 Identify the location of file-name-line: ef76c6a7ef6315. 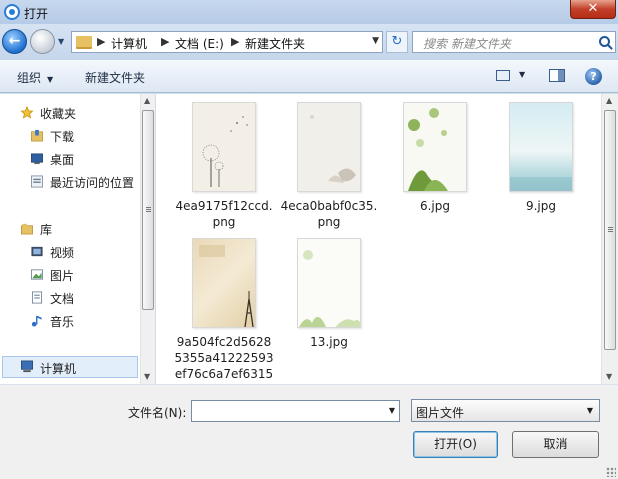
(224, 374).